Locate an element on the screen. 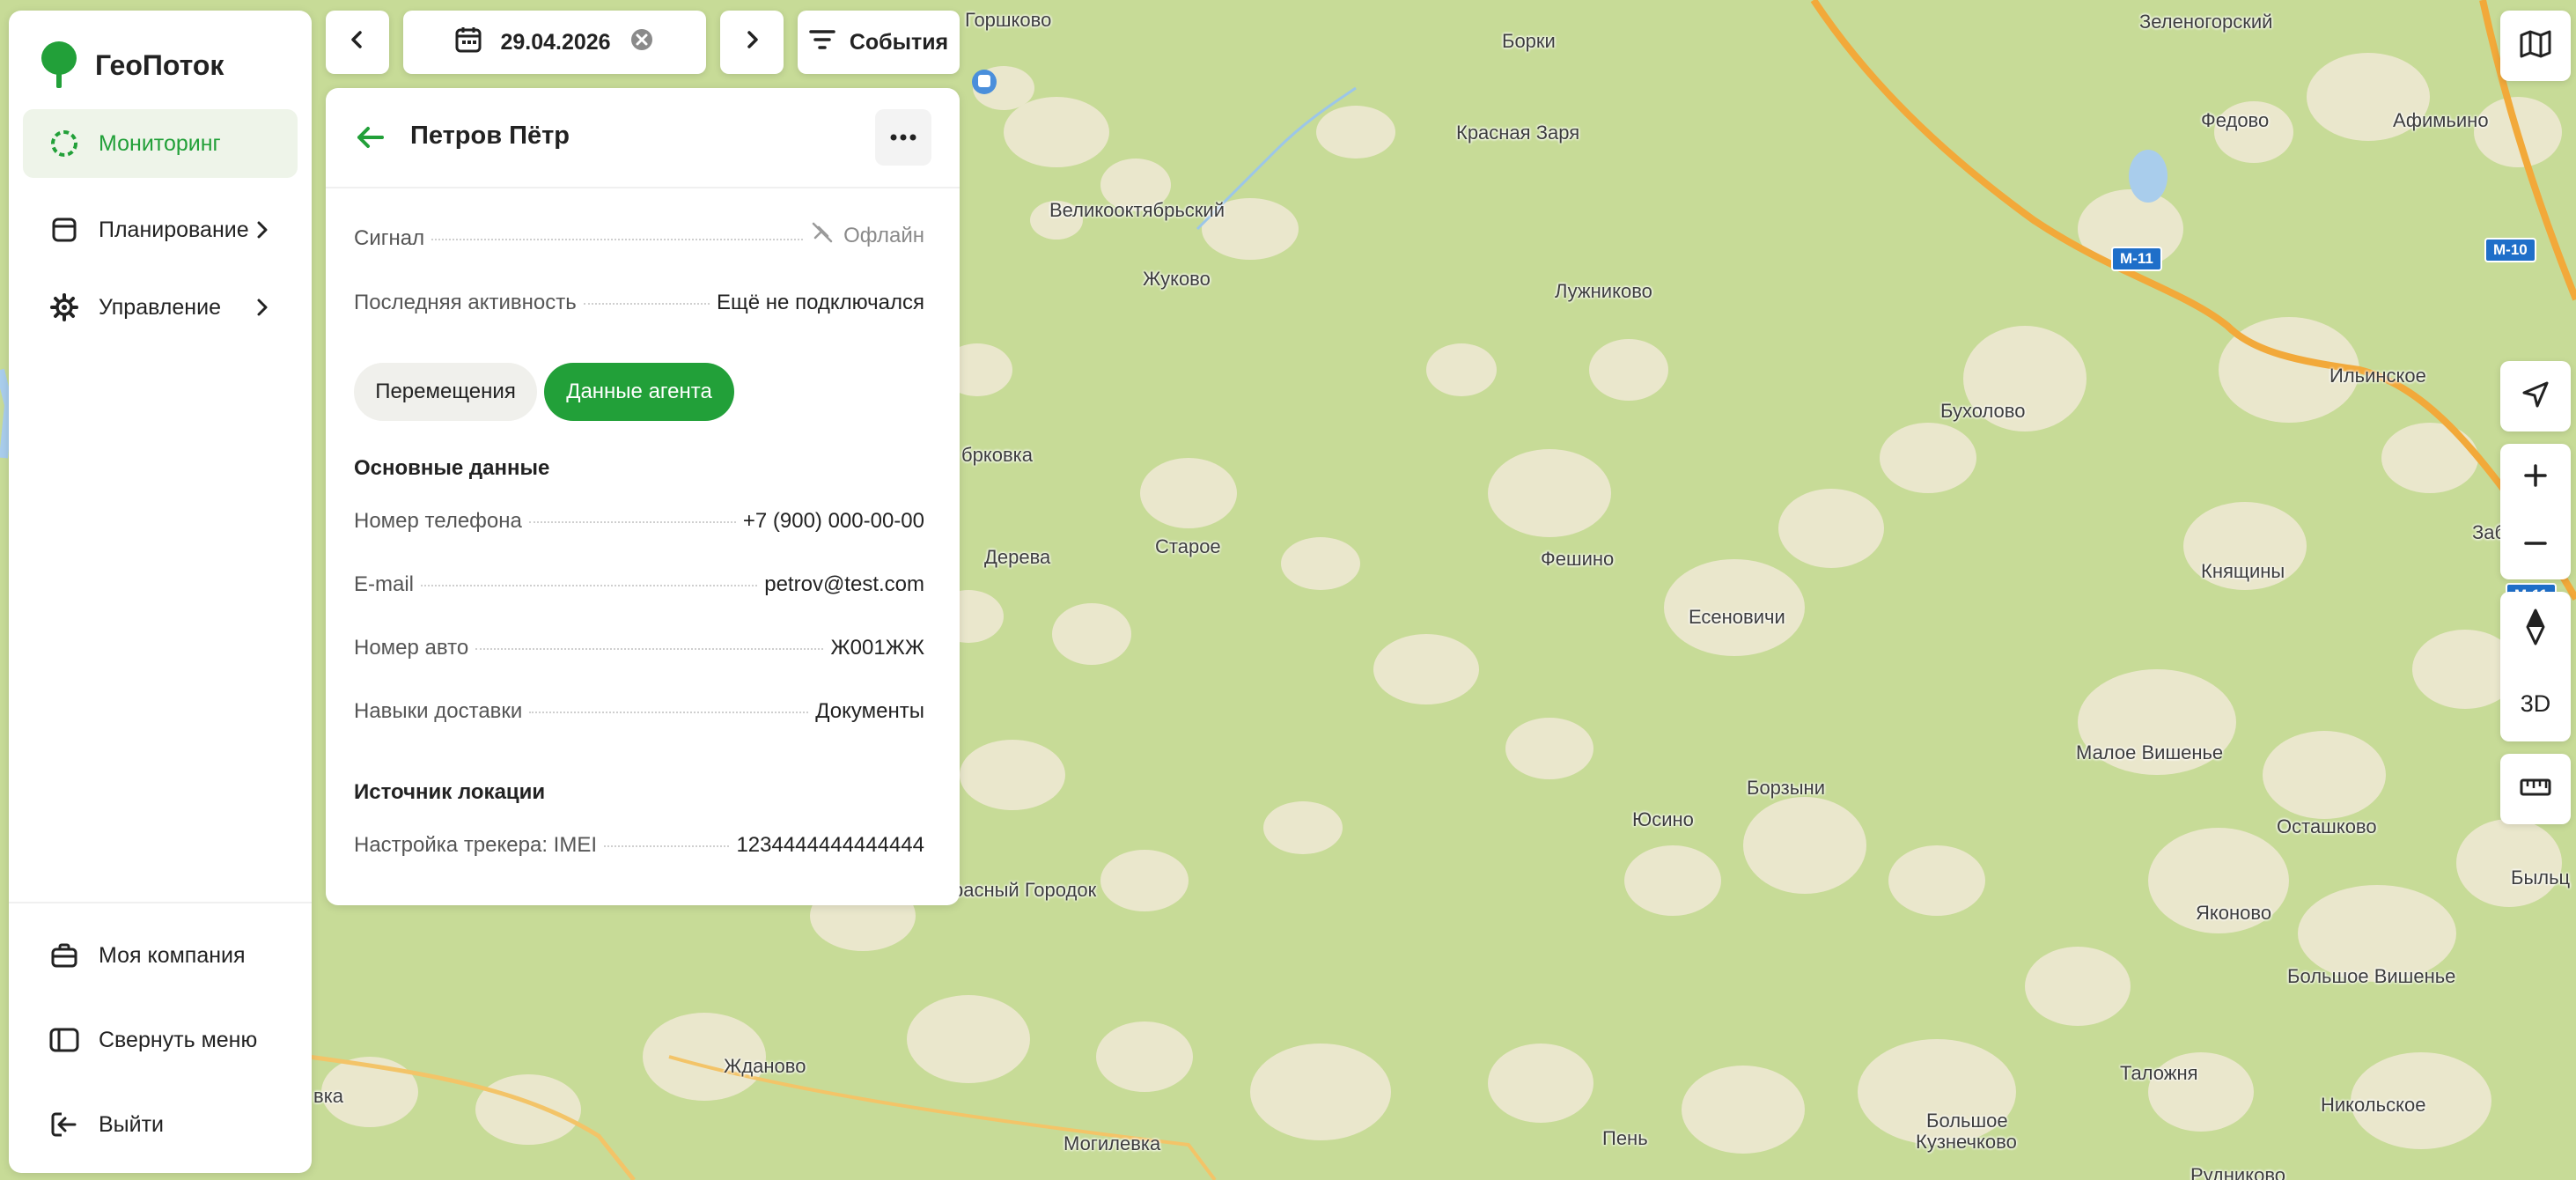 The image size is (2576, 1180). no-signal-icon is located at coordinates (823, 236).